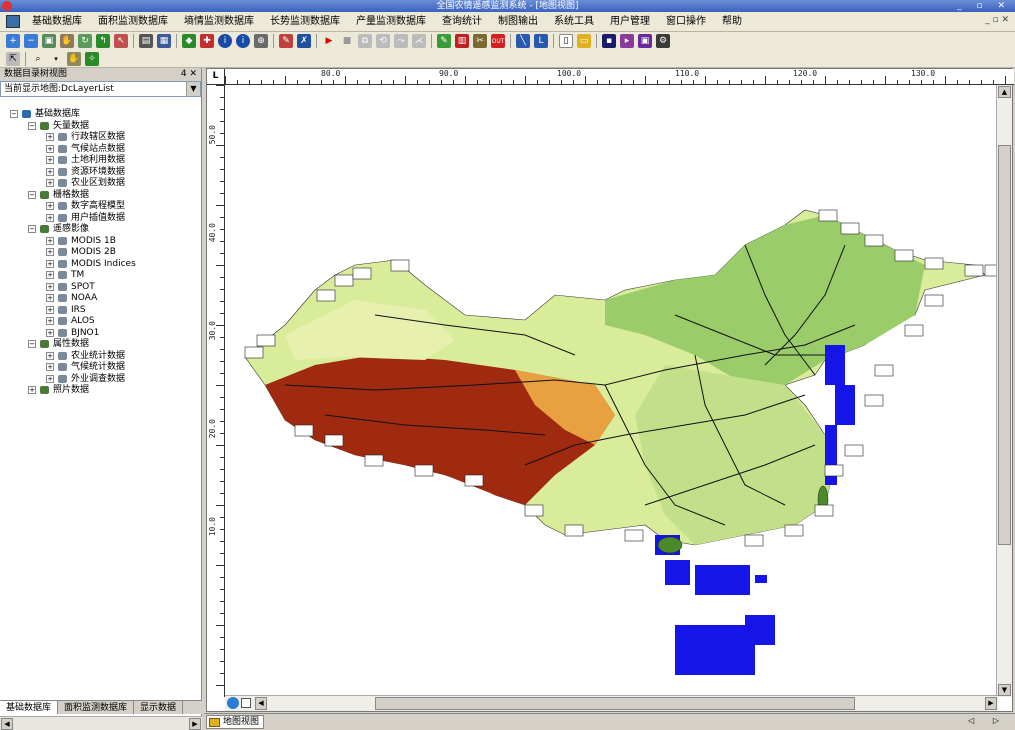  Describe the element at coordinates (13, 41) in the screenshot. I see `zoom-in-icon: +` at that location.